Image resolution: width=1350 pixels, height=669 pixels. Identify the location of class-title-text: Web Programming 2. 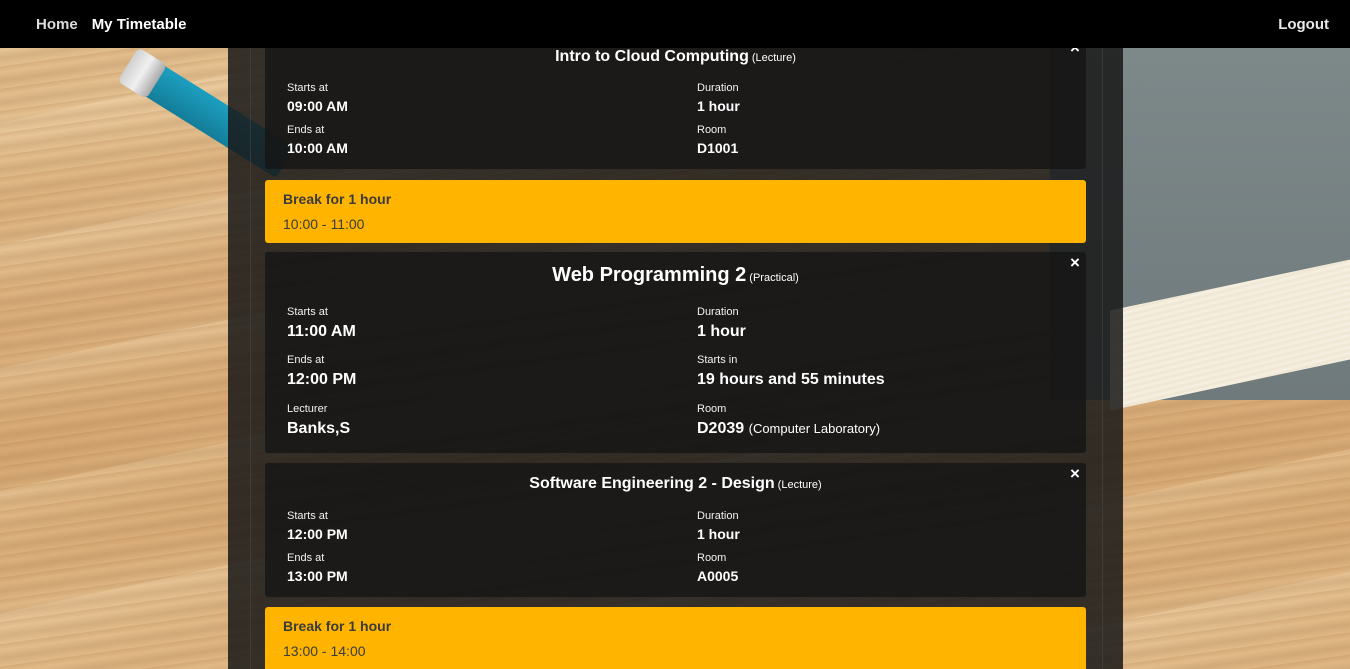
(649, 275).